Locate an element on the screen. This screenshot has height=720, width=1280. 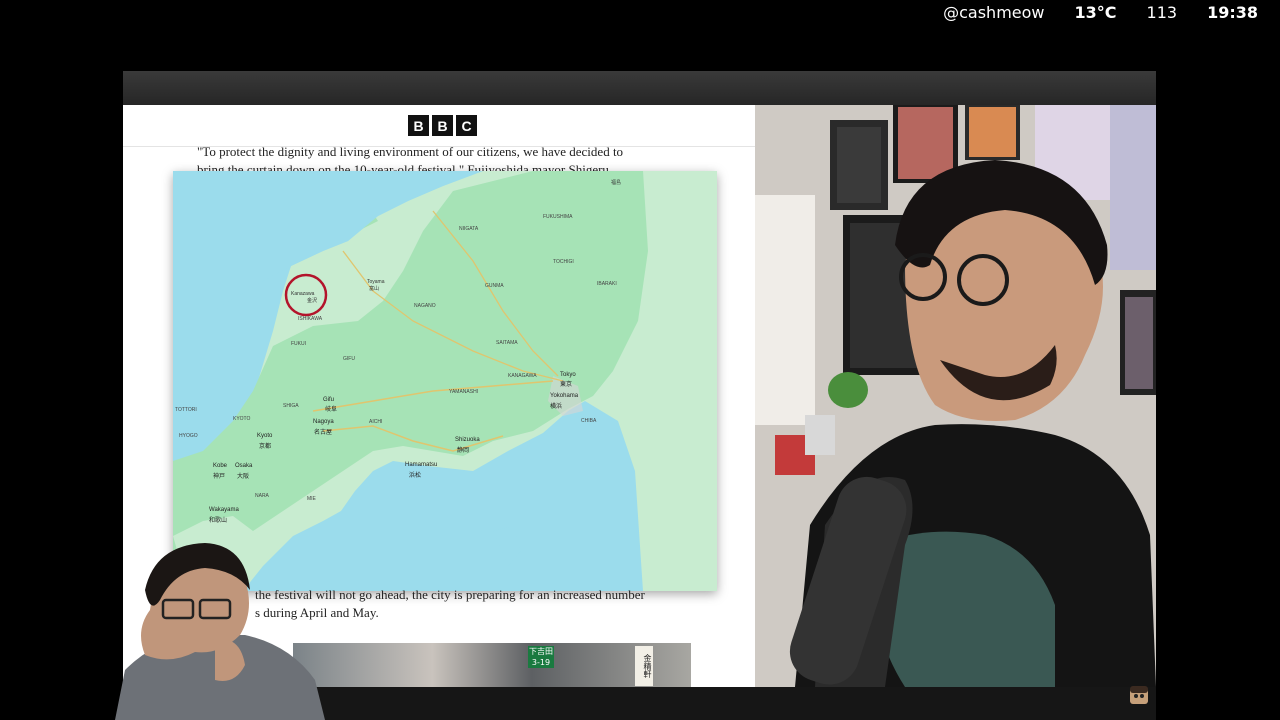
map-label: KANAGAWA is located at coordinates (522, 376).